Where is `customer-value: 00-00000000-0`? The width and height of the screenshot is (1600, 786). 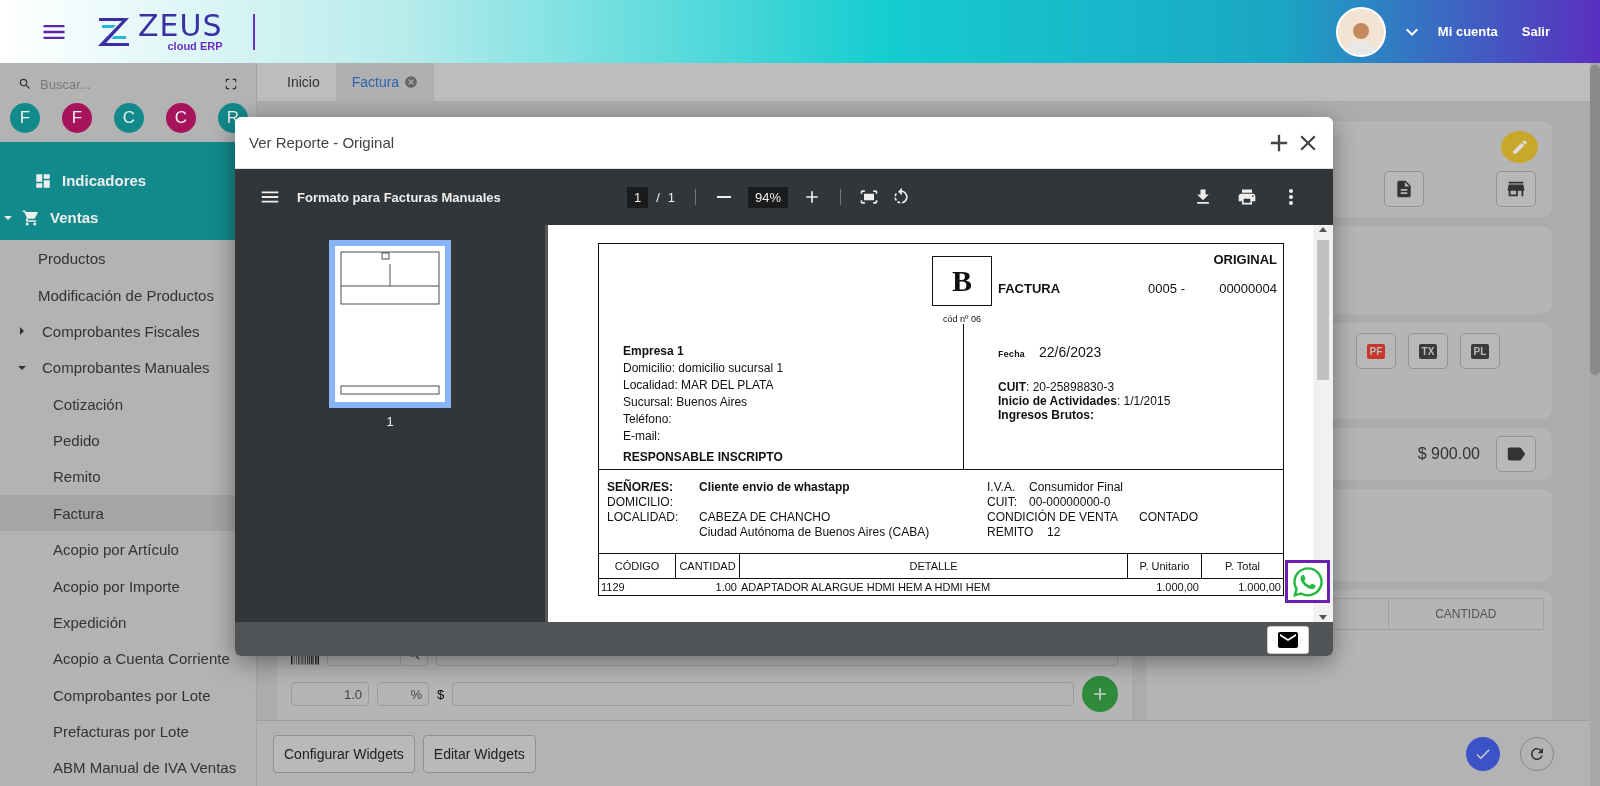
customer-value: 00-00000000-0 is located at coordinates (1070, 502).